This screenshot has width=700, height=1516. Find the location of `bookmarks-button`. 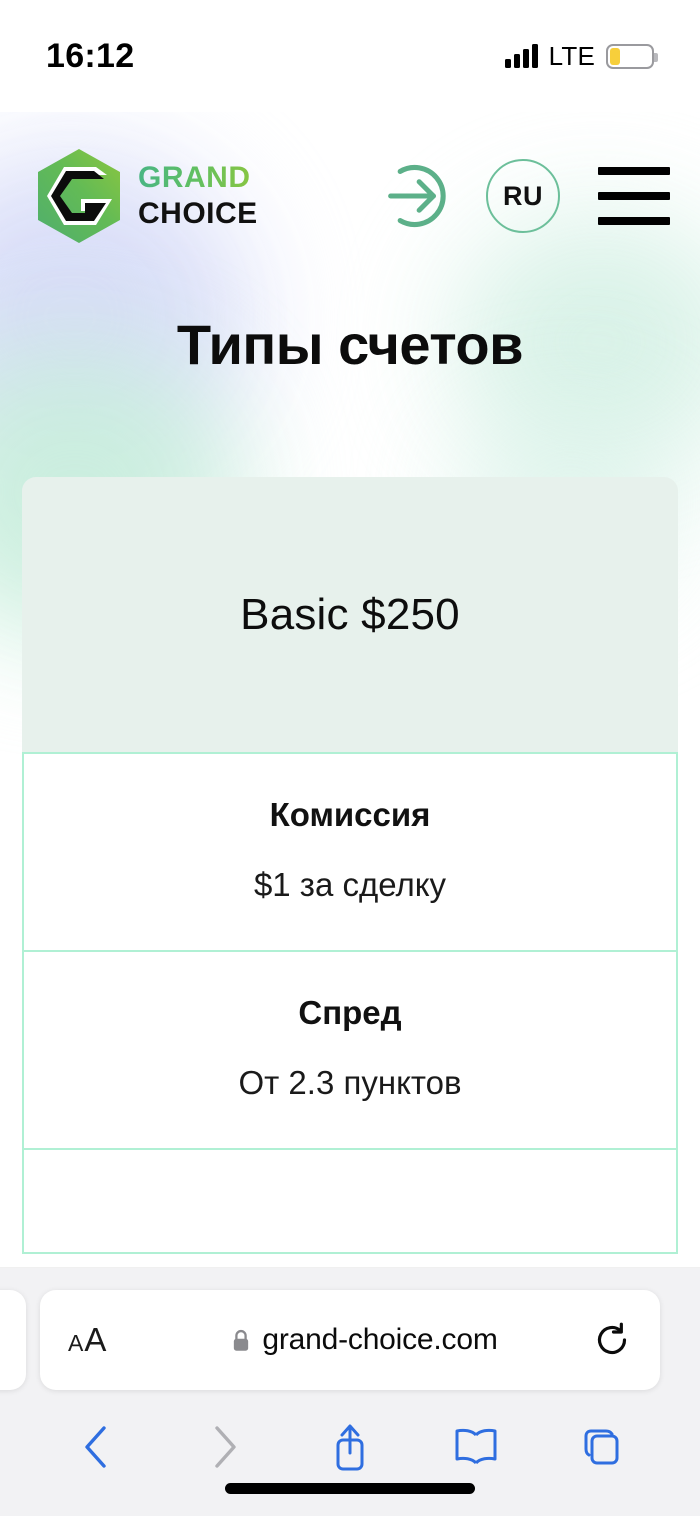

bookmarks-button is located at coordinates (476, 1447).